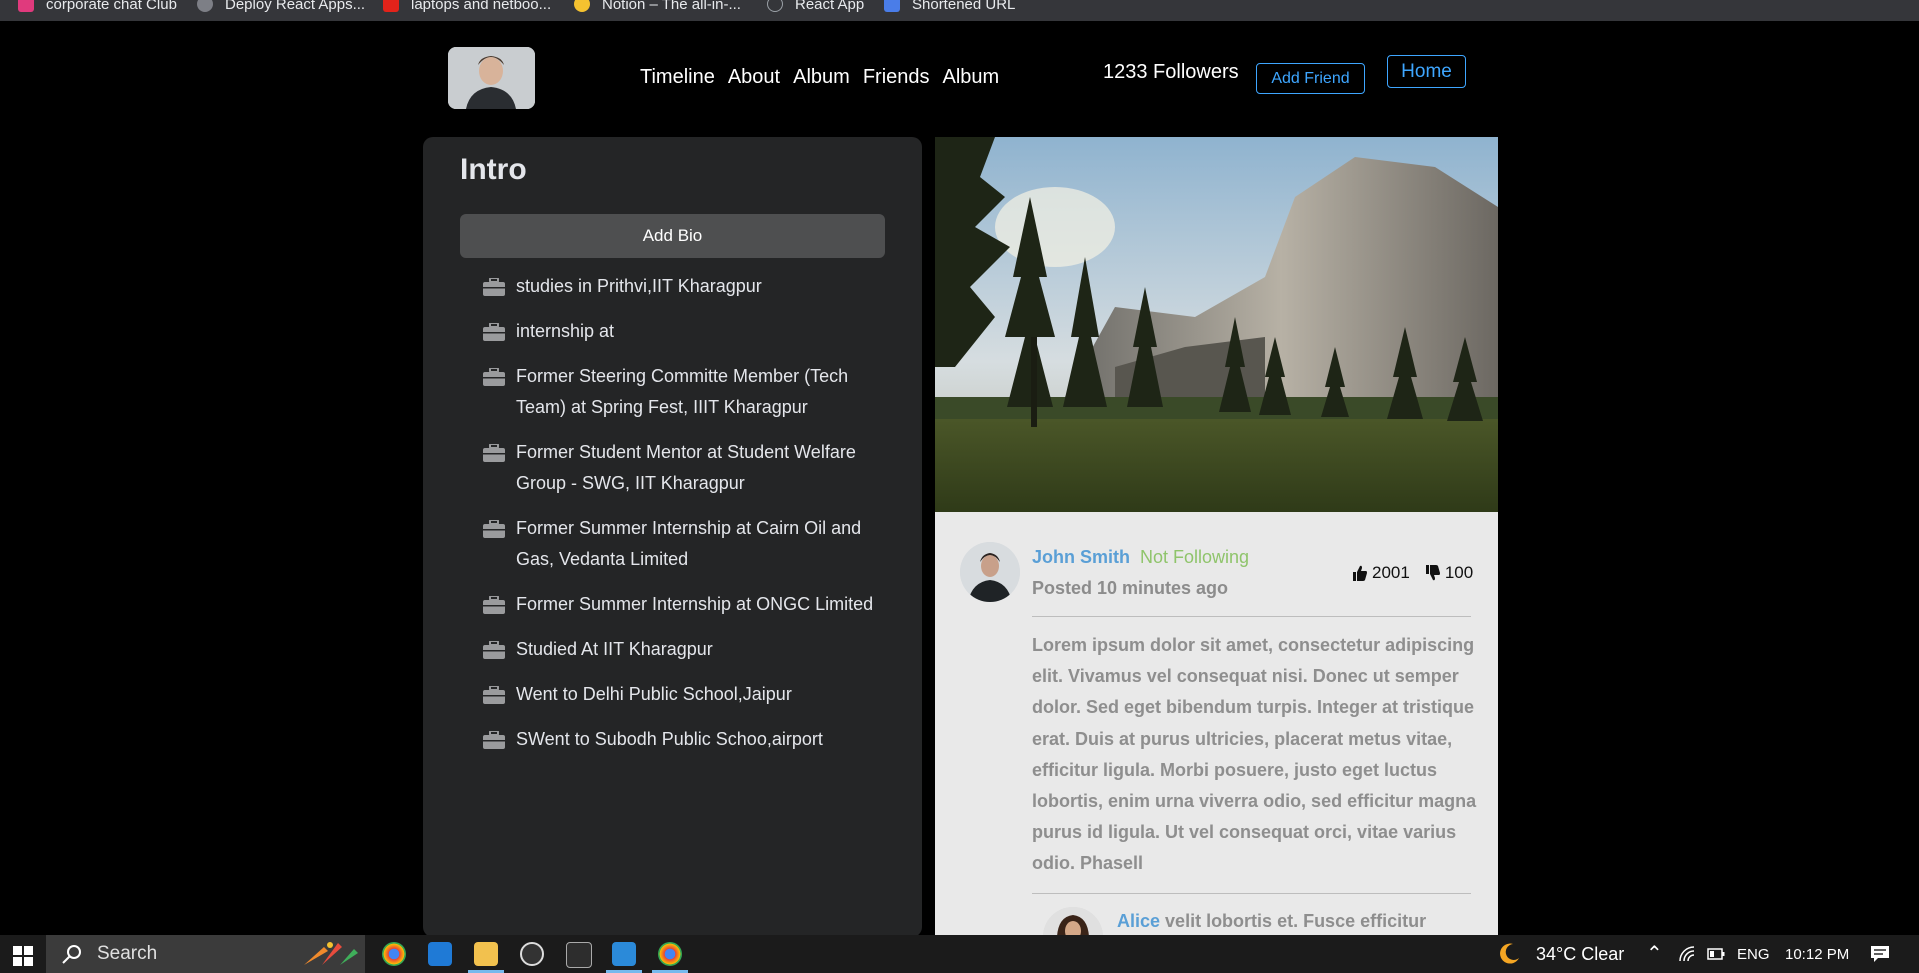 The height and width of the screenshot is (973, 1919). I want to click on smiley-icon, so click(582, 6).